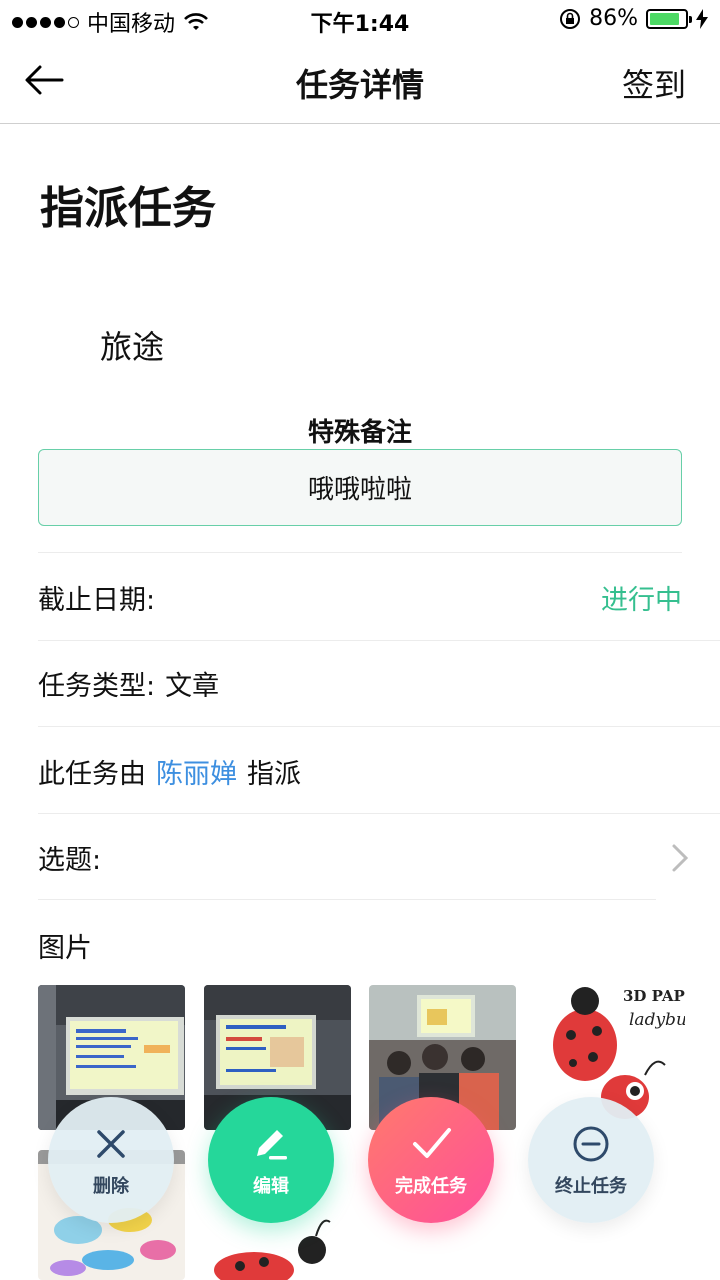  What do you see at coordinates (111, 1186) in the screenshot?
I see `delete-label: 删除` at bounding box center [111, 1186].